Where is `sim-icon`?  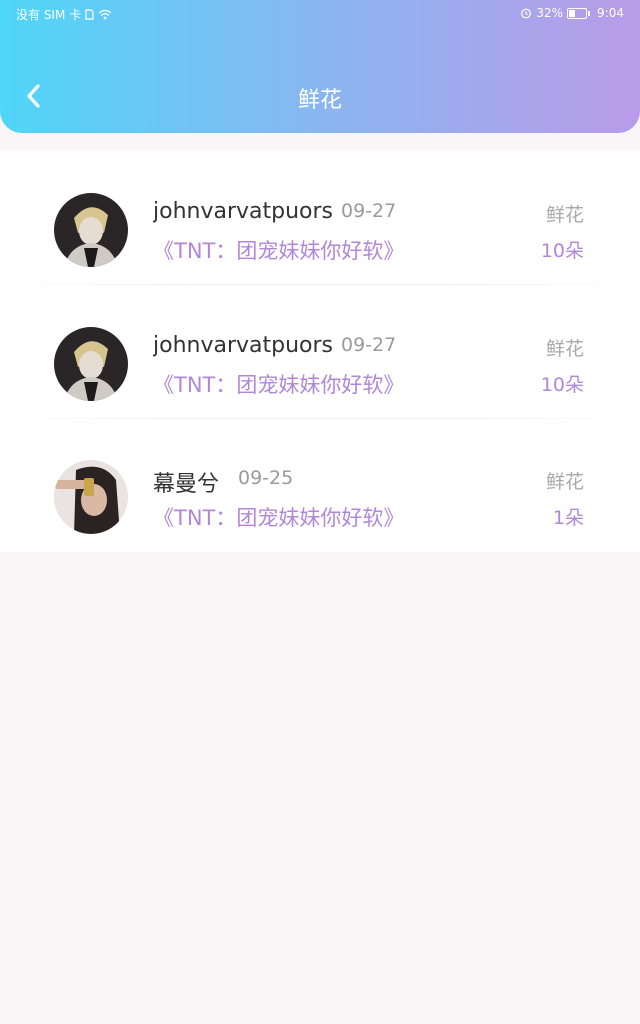
sim-icon is located at coordinates (89, 14).